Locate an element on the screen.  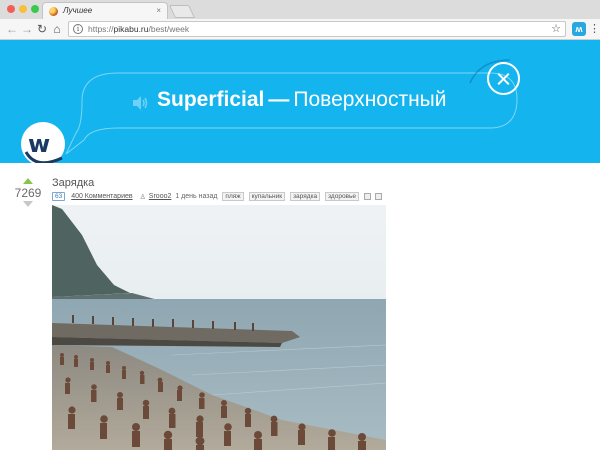
save-icon is located at coordinates (367, 196).